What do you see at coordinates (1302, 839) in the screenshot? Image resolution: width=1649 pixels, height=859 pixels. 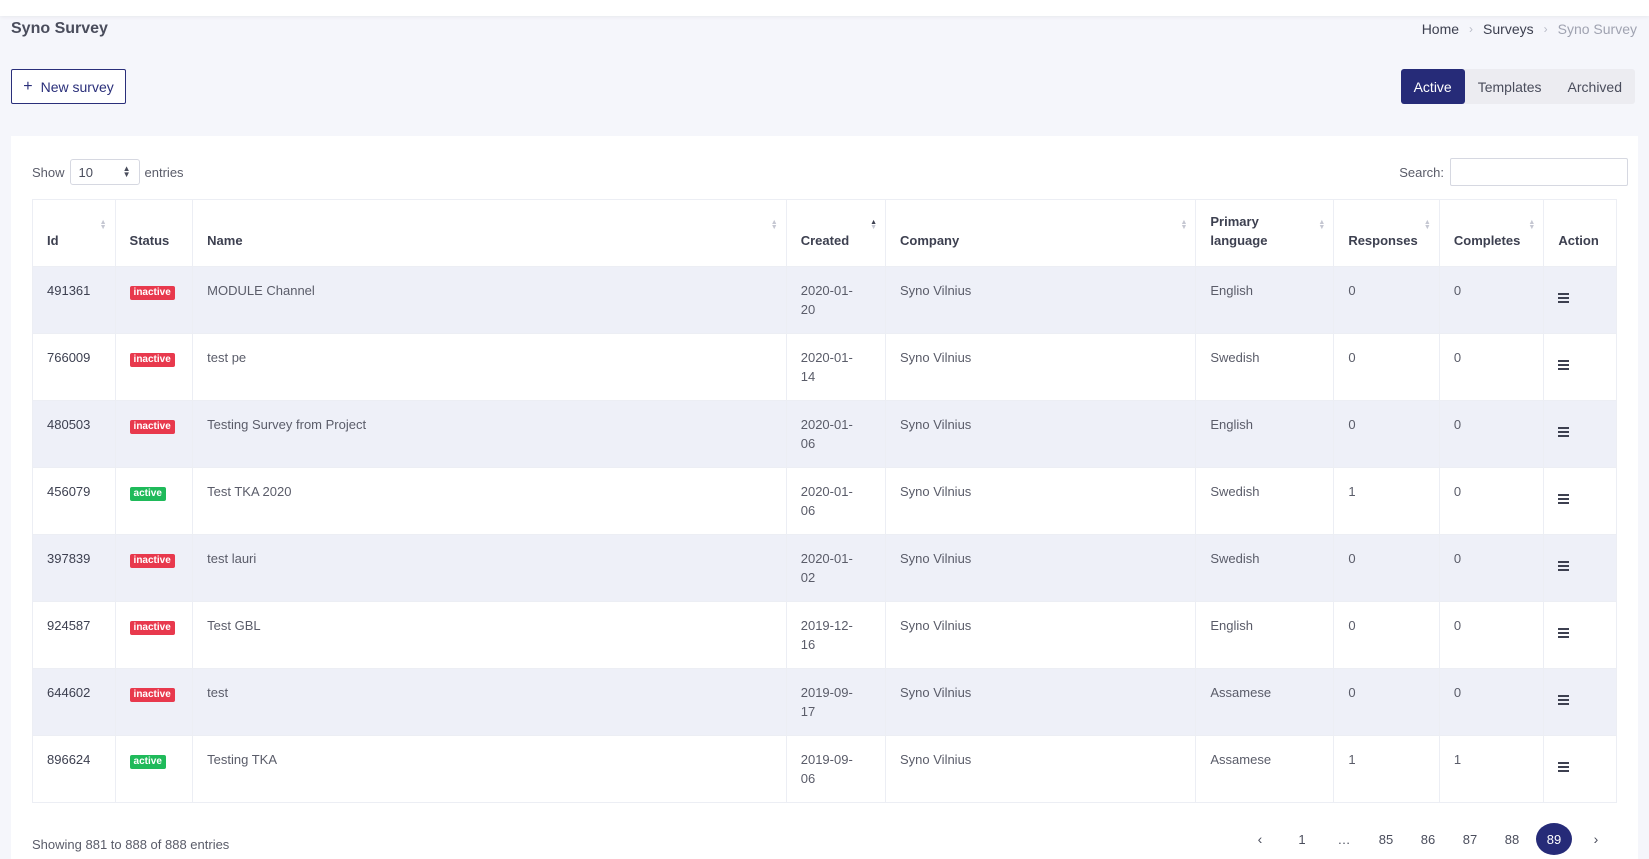 I see `page-link: 1` at bounding box center [1302, 839].